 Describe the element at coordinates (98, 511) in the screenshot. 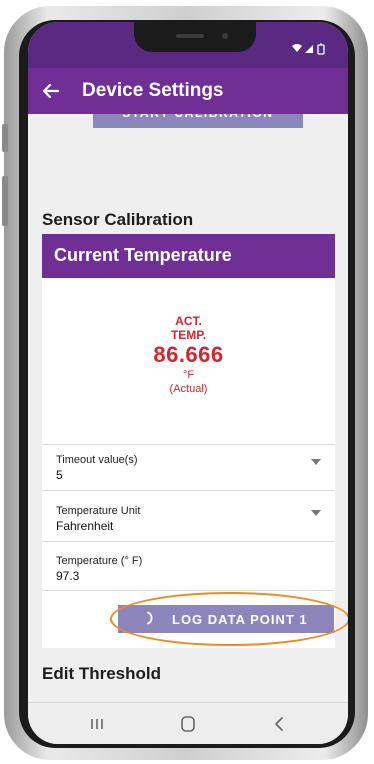

I see `temperature-unit-label: Temperature Unit` at that location.